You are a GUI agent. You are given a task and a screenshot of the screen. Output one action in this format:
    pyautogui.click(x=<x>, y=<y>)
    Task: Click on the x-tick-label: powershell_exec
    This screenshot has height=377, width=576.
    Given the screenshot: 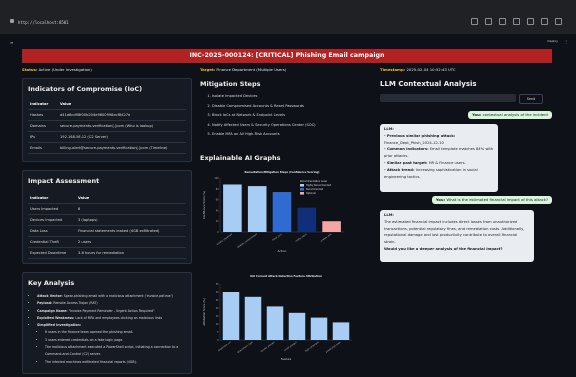 What is the action you would take?
    pyautogui.click(x=333, y=346)
    